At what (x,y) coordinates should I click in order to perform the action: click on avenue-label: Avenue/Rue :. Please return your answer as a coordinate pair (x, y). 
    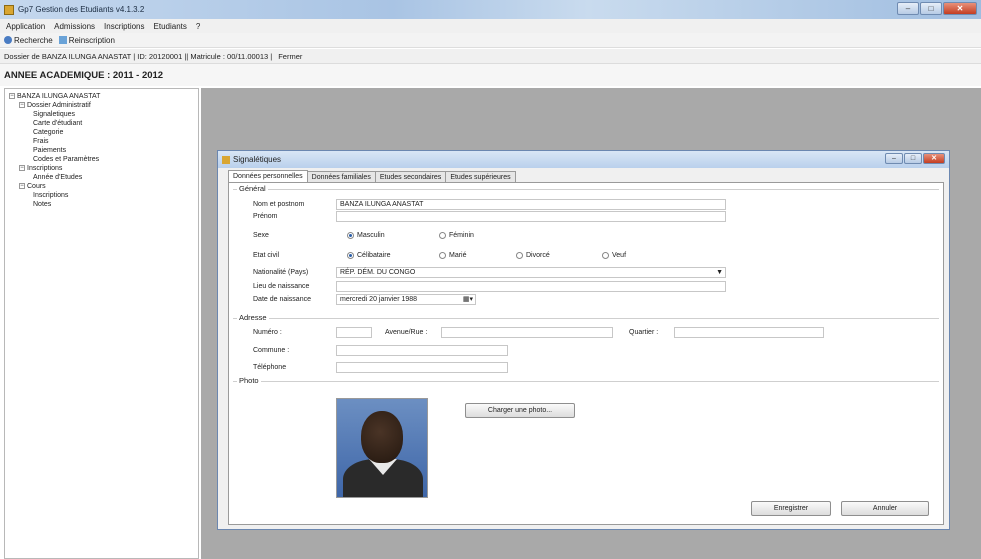
    Looking at the image, I should click on (406, 332).